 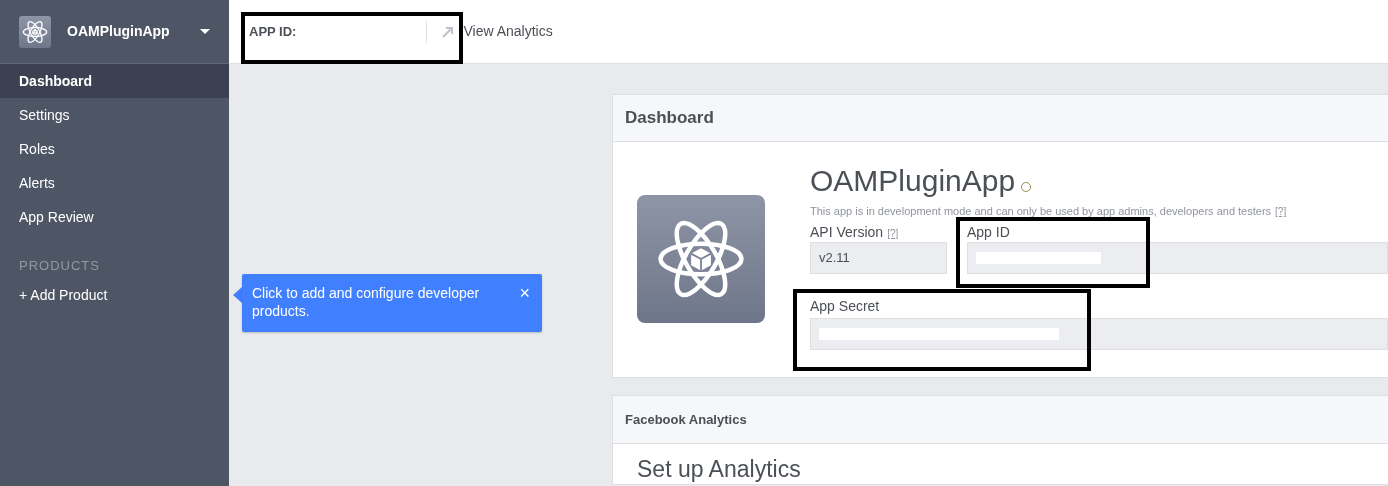 I want to click on field-label: App ID, so click(x=989, y=232).